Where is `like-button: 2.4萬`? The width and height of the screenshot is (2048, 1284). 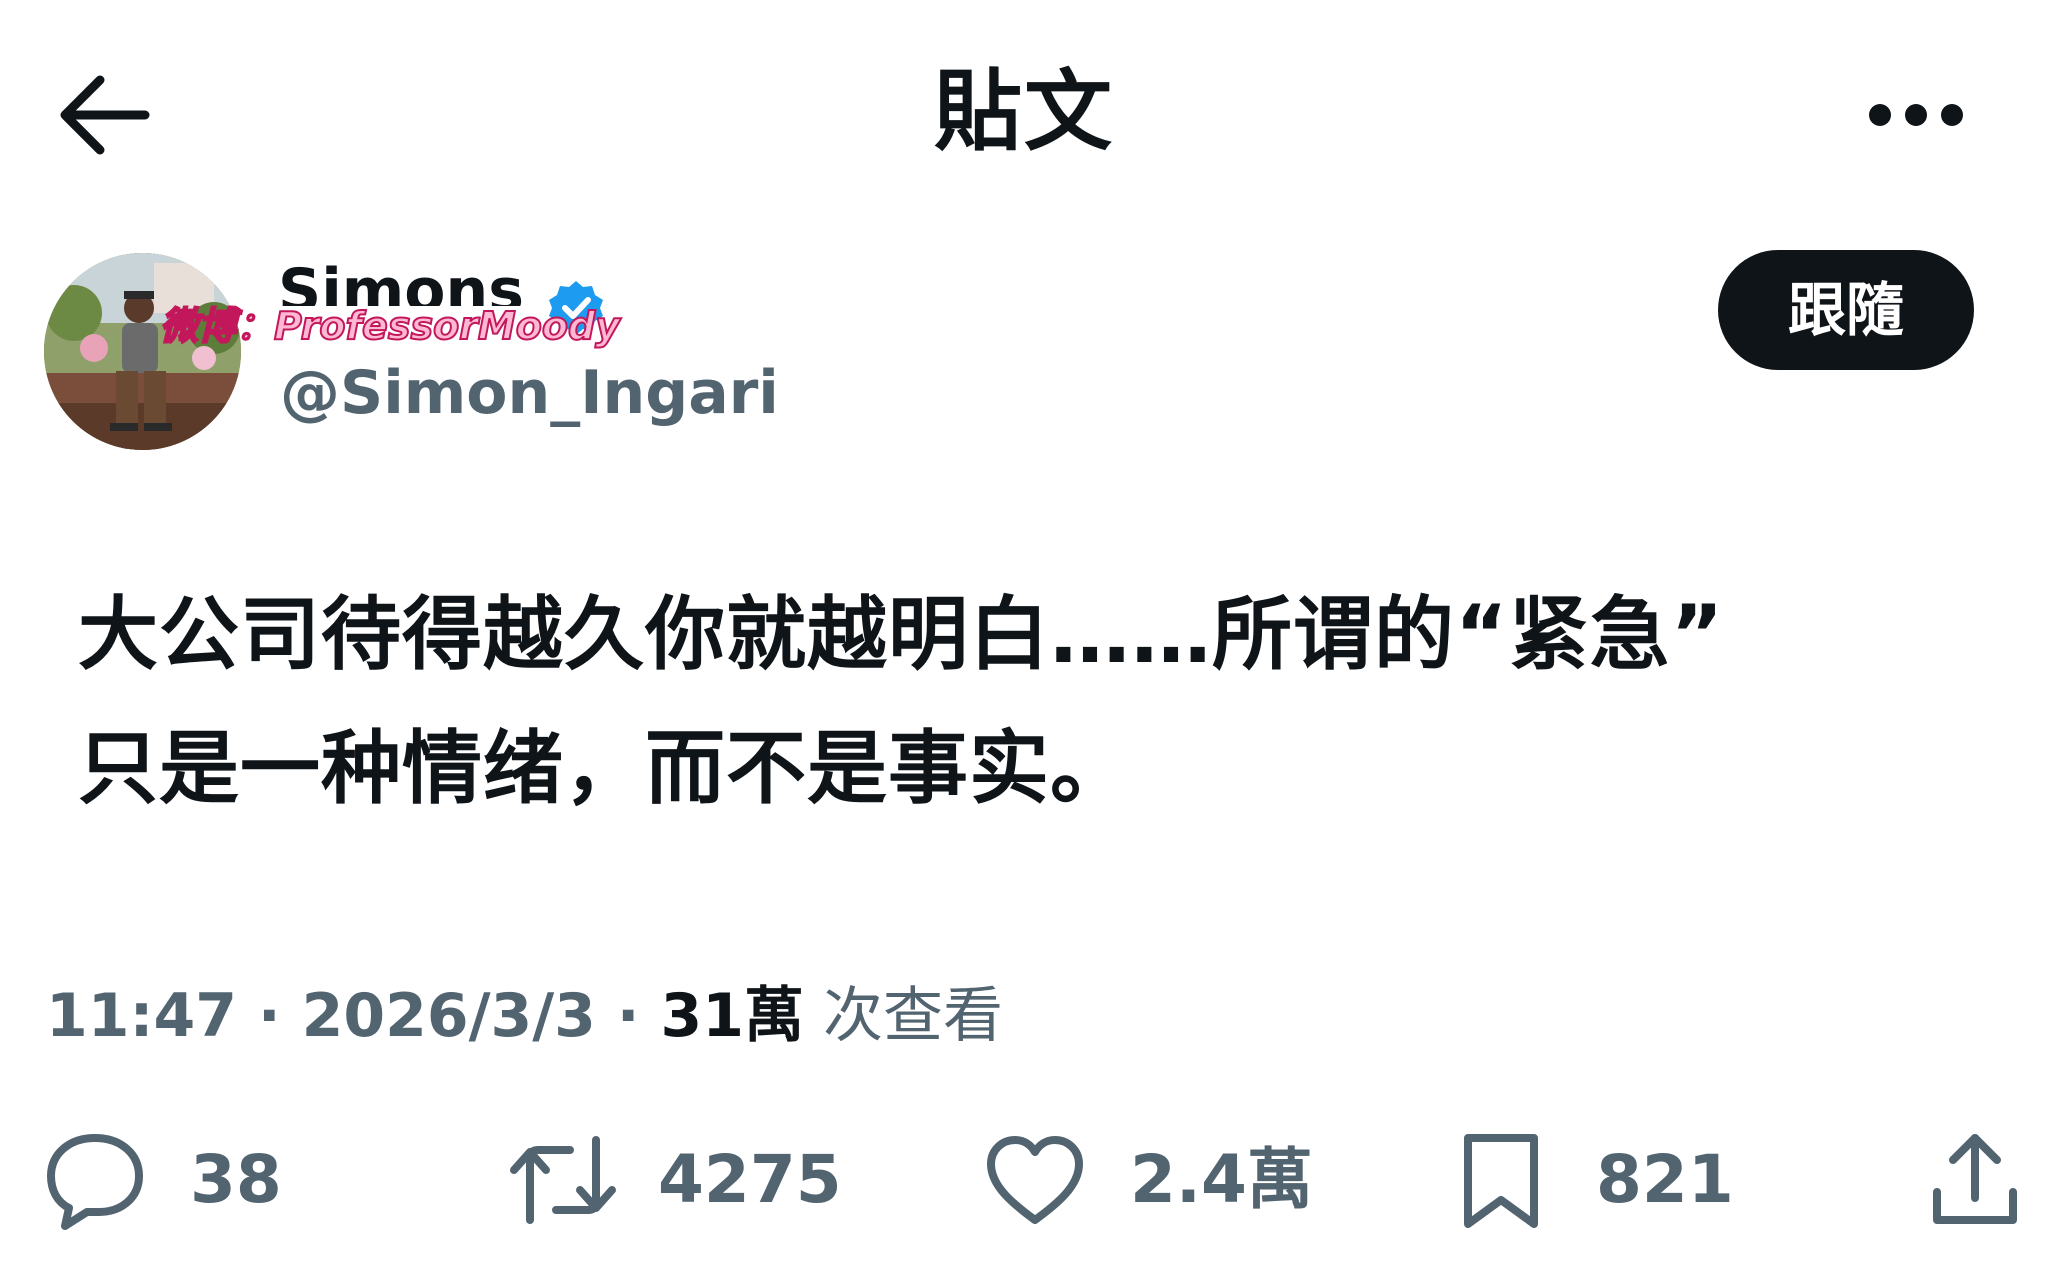
like-button: 2.4萬 is located at coordinates (1146, 1180).